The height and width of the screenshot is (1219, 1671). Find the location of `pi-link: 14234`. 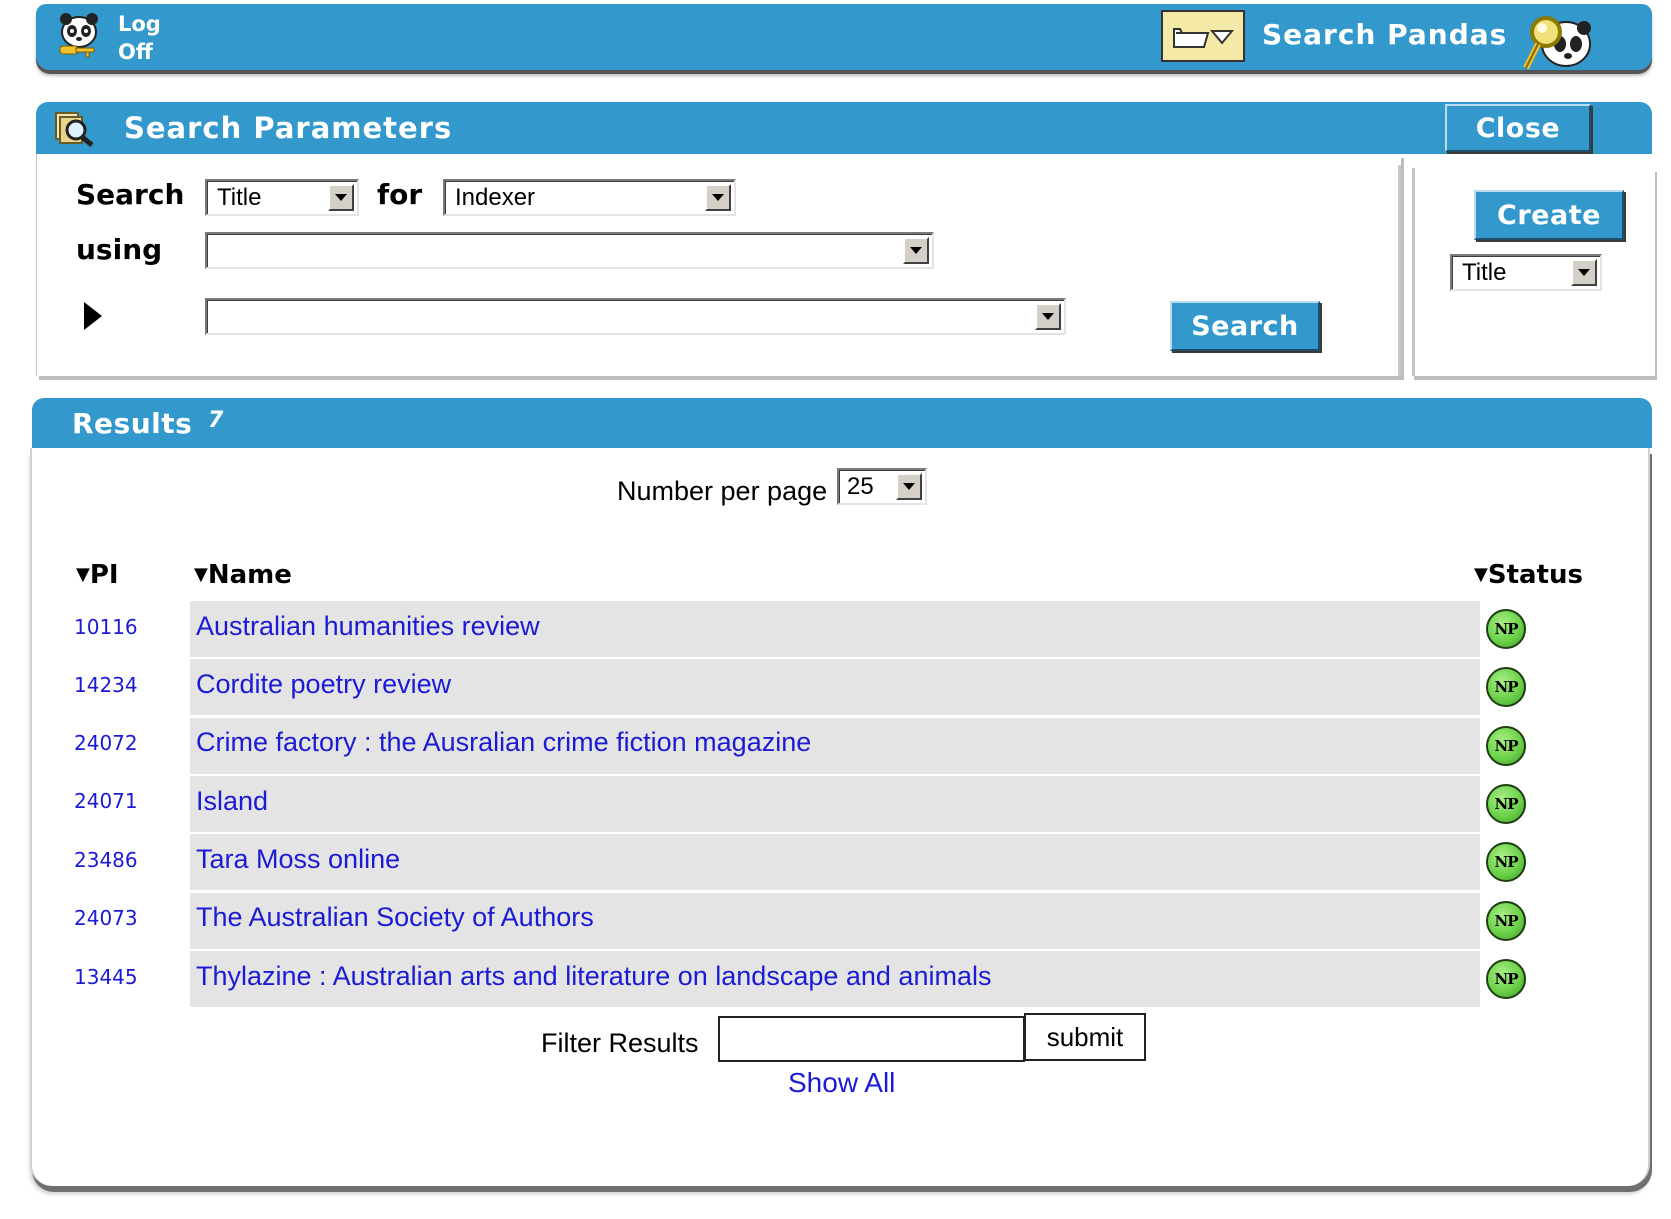

pi-link: 14234 is located at coordinates (106, 685).